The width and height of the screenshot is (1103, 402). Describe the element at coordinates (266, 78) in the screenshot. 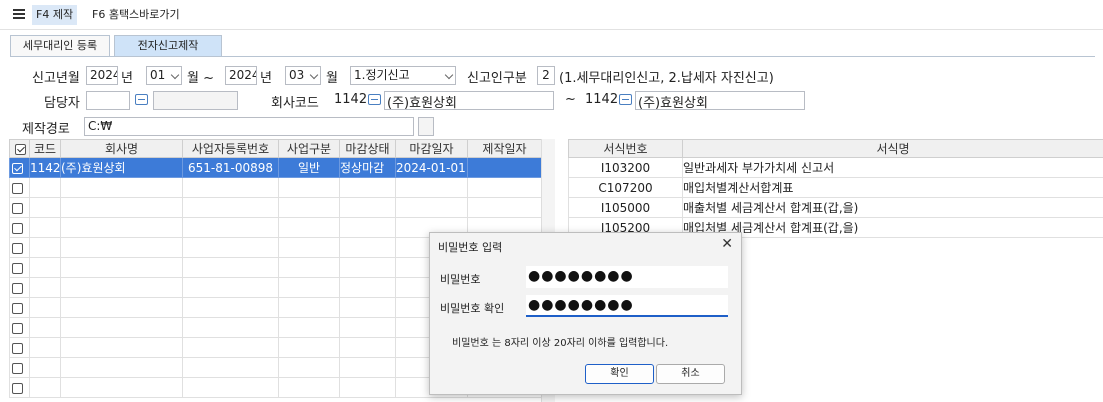

I see `year-unit-2: 년` at that location.